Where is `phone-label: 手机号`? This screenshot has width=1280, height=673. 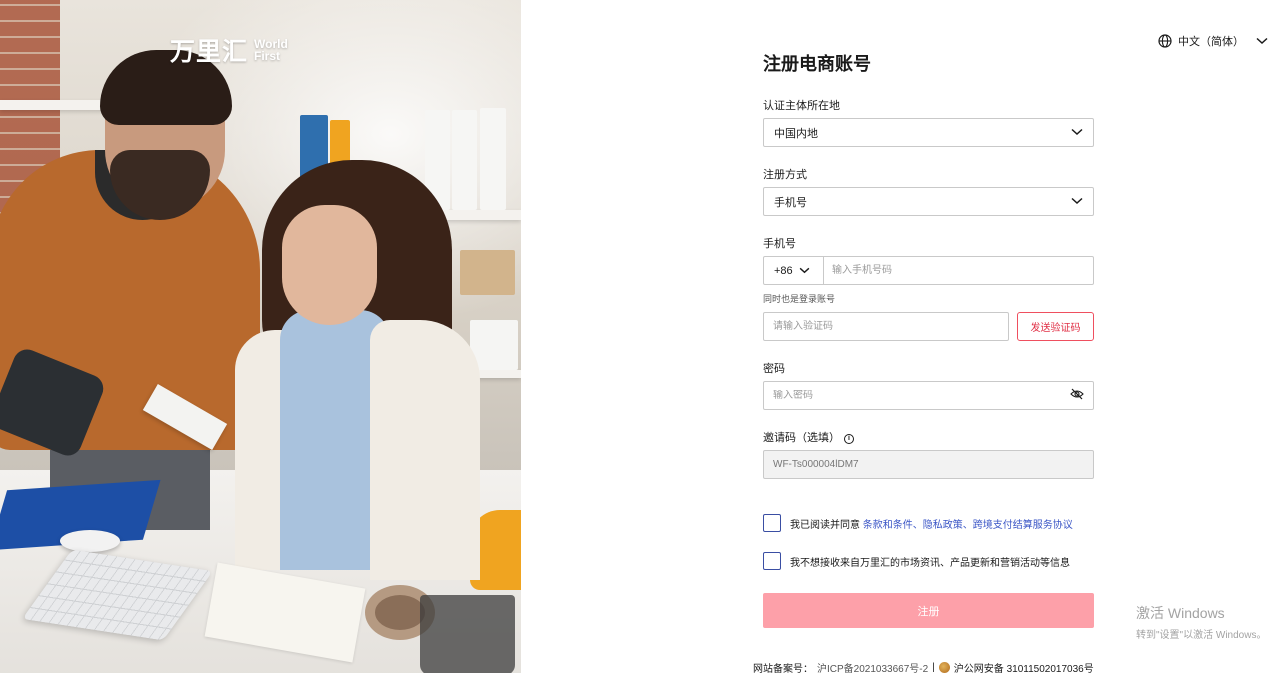 phone-label: 手机号 is located at coordinates (779, 244).